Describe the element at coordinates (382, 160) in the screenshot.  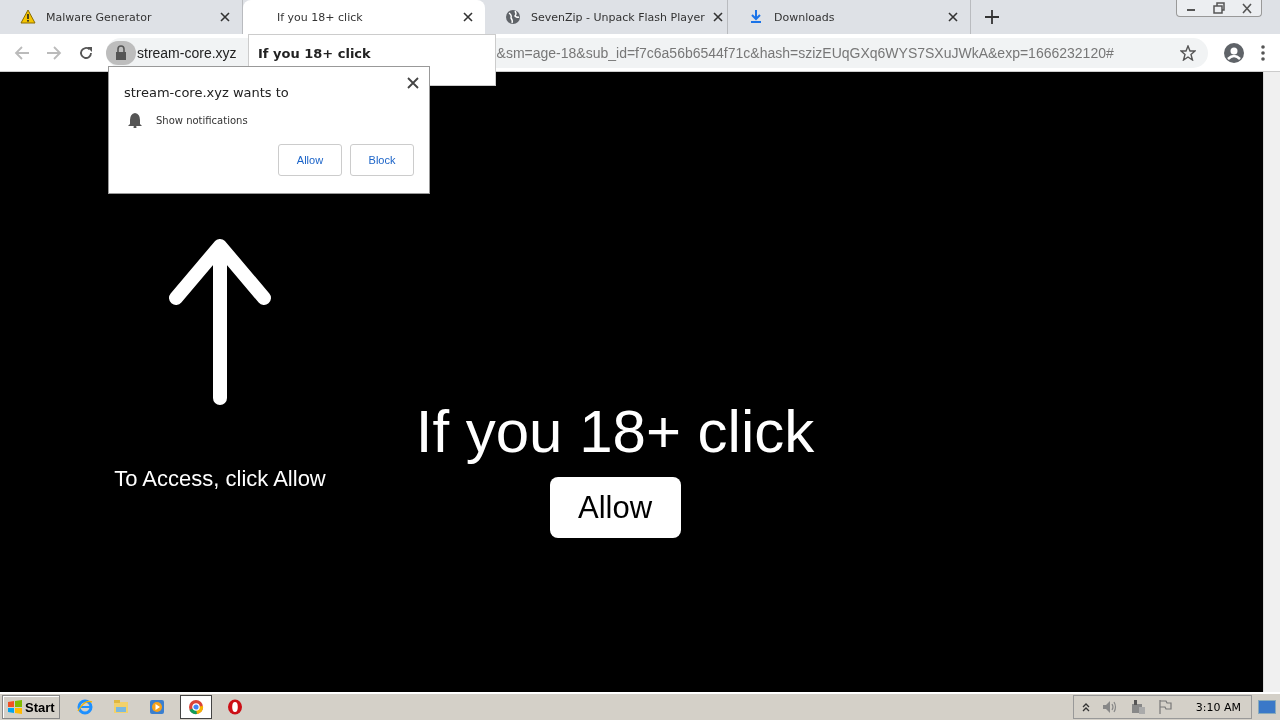
I see `block-button: Block` at that location.